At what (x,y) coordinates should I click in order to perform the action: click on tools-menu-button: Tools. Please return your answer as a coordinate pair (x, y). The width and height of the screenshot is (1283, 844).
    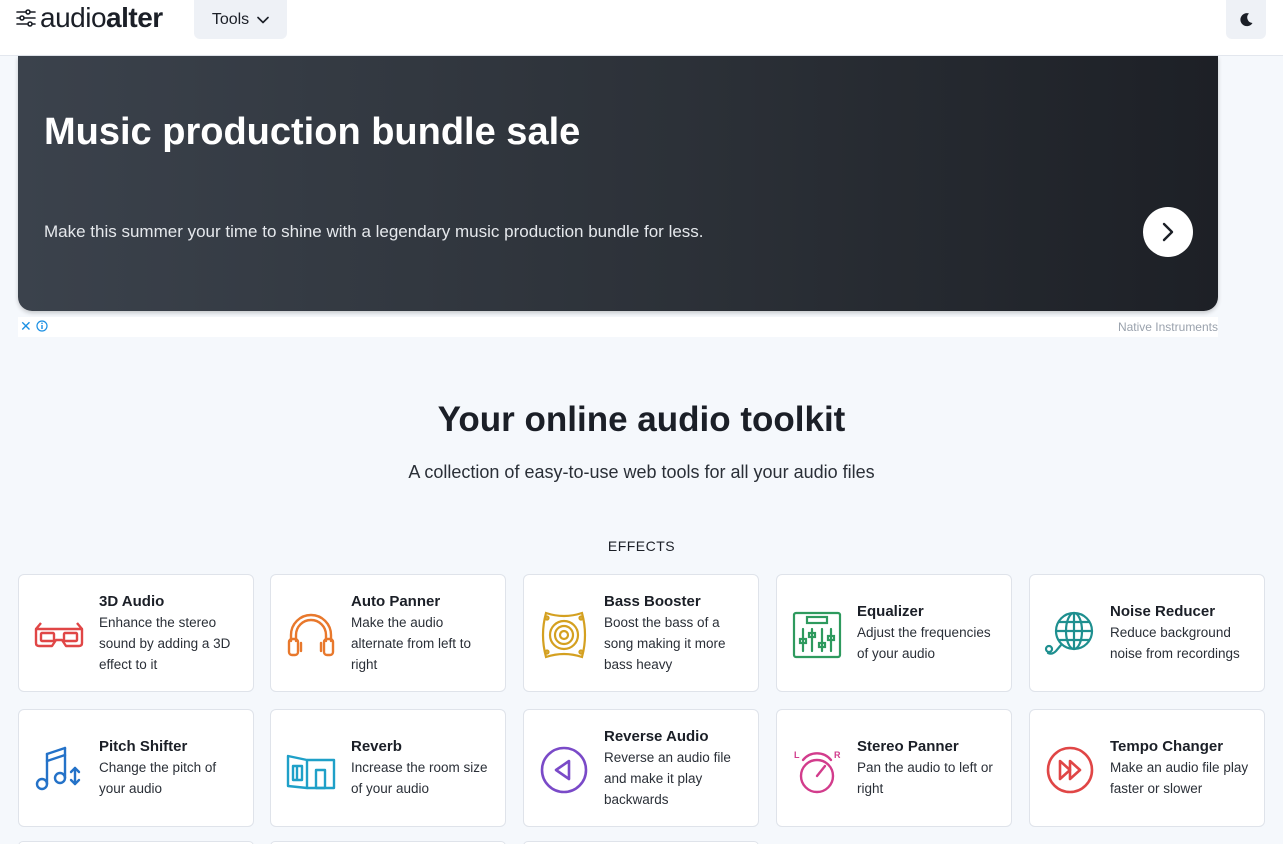
    Looking at the image, I should click on (240, 19).